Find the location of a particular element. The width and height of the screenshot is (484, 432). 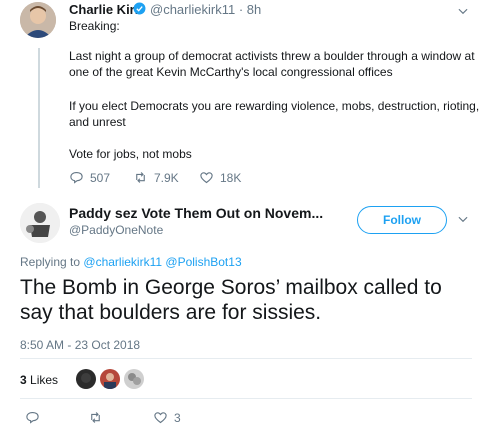

tweet-timestamp: 8:50 AM - 23 Oct 2018 is located at coordinates (80, 345).